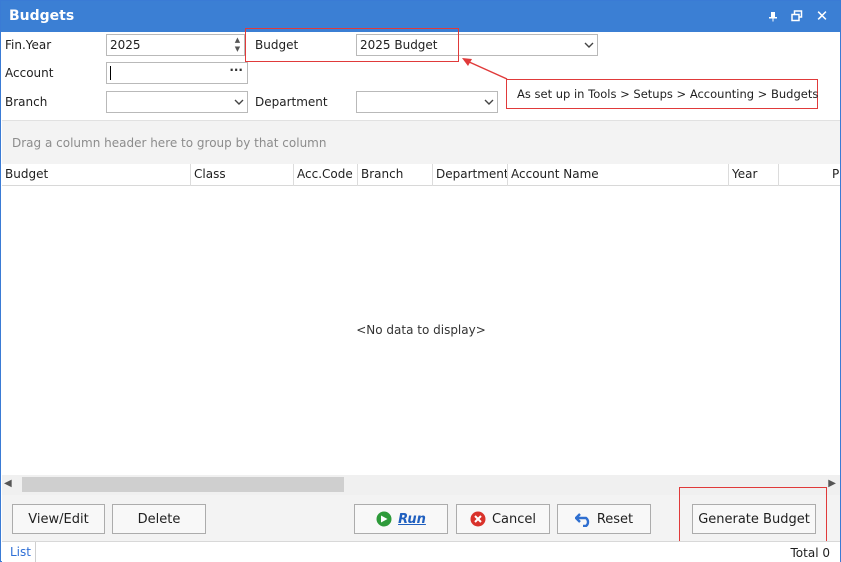 The image size is (841, 562). I want to click on annotation-arrow-icon, so click(485, 69).